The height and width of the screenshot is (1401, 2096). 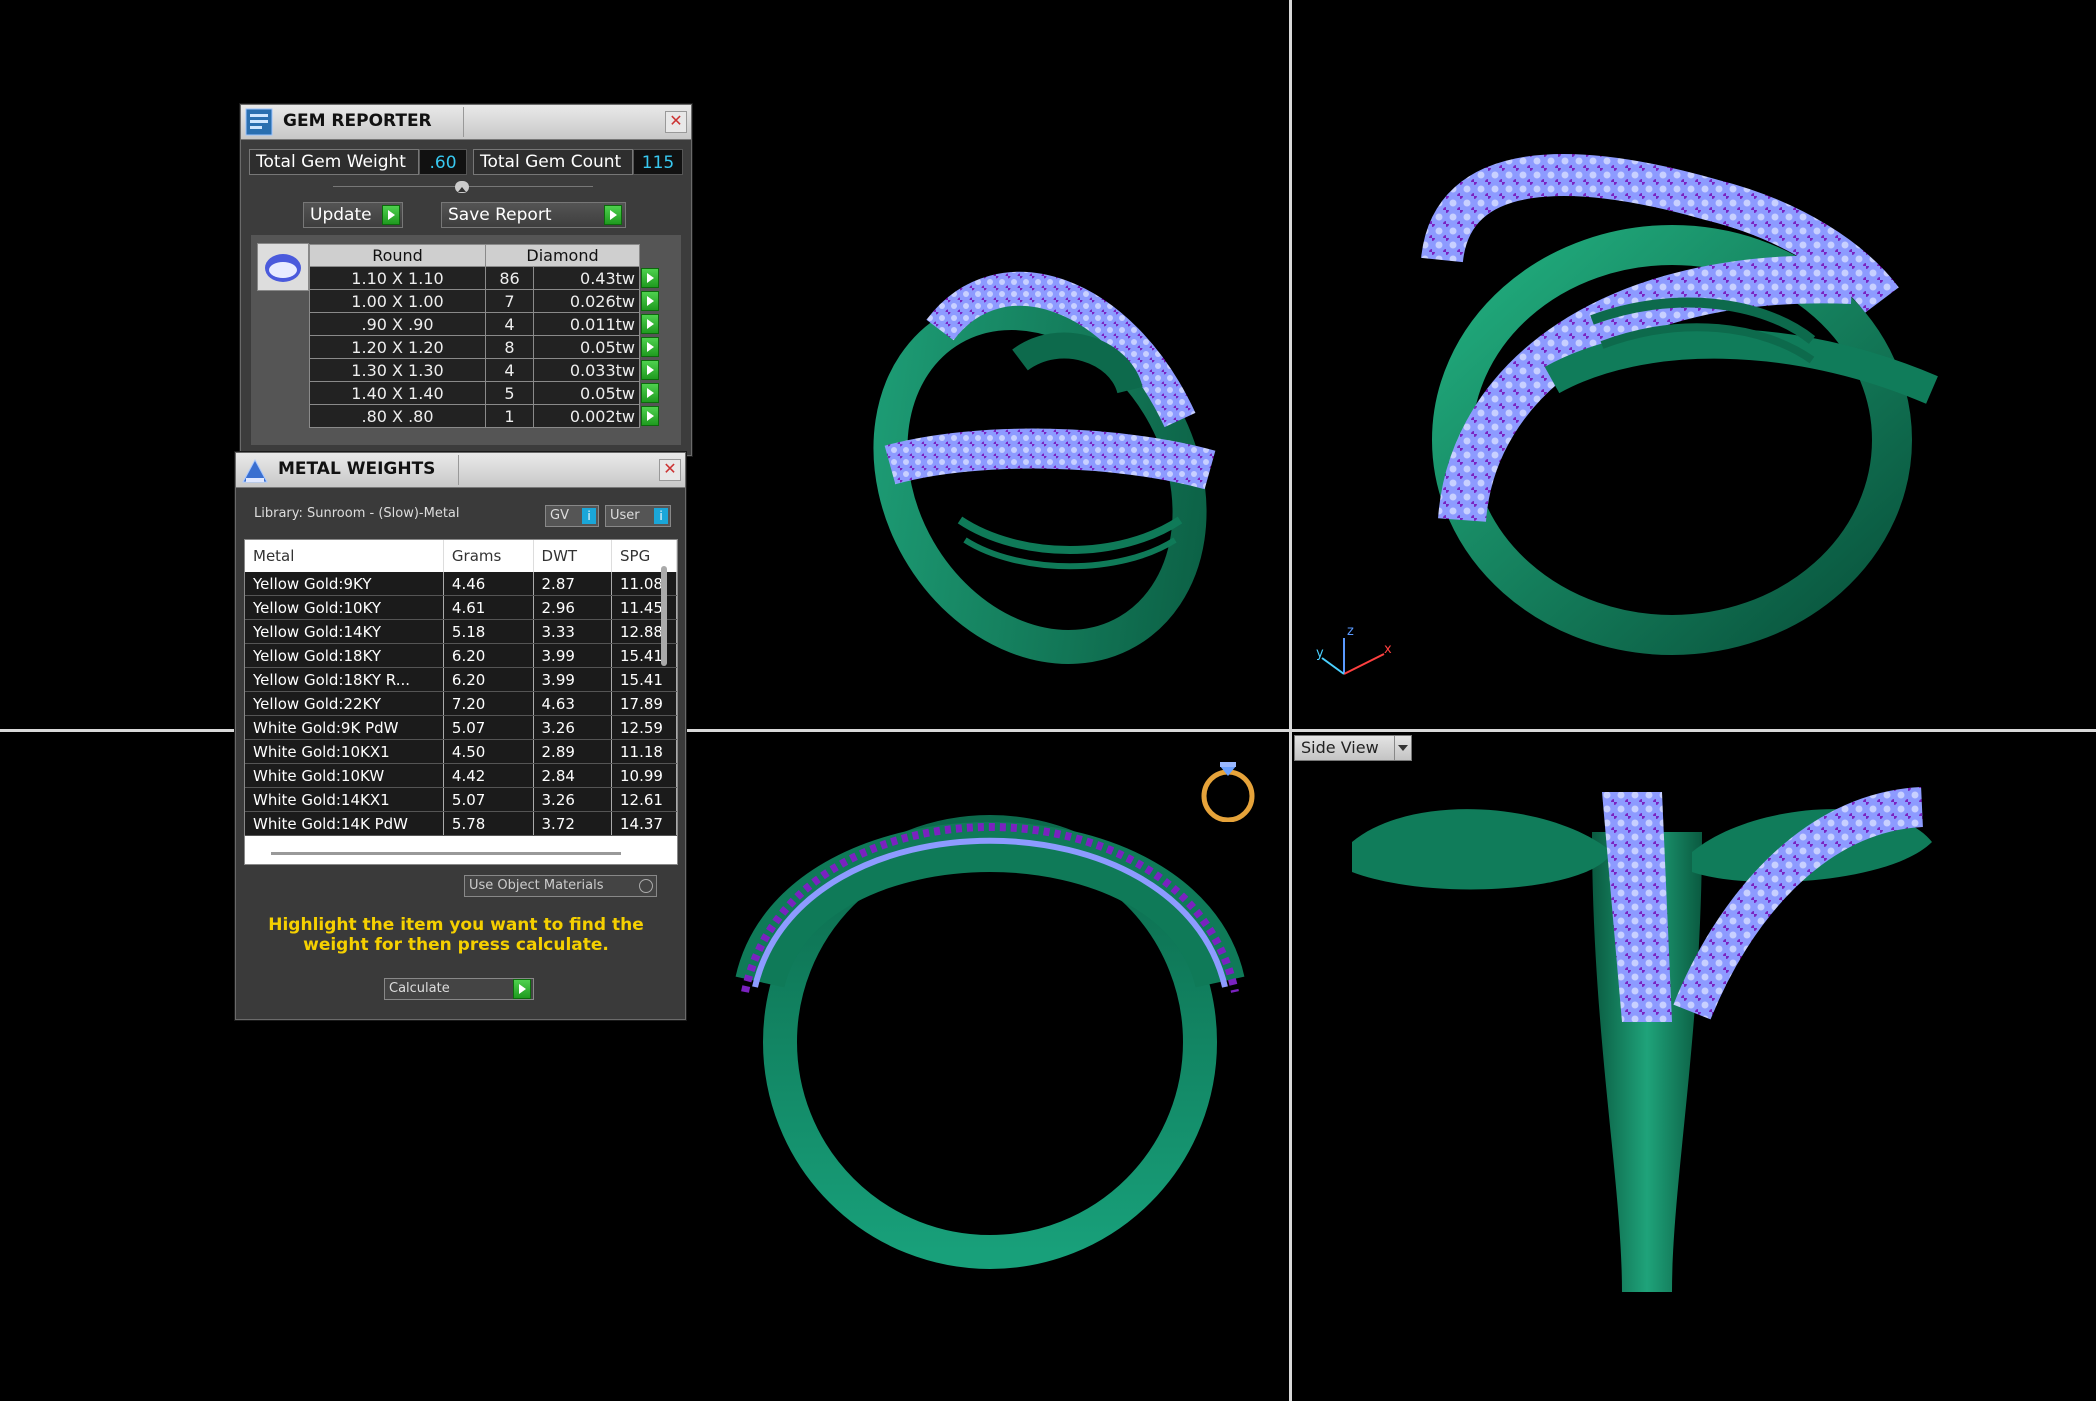 I want to click on axis-z-label: z, so click(x=1350, y=631).